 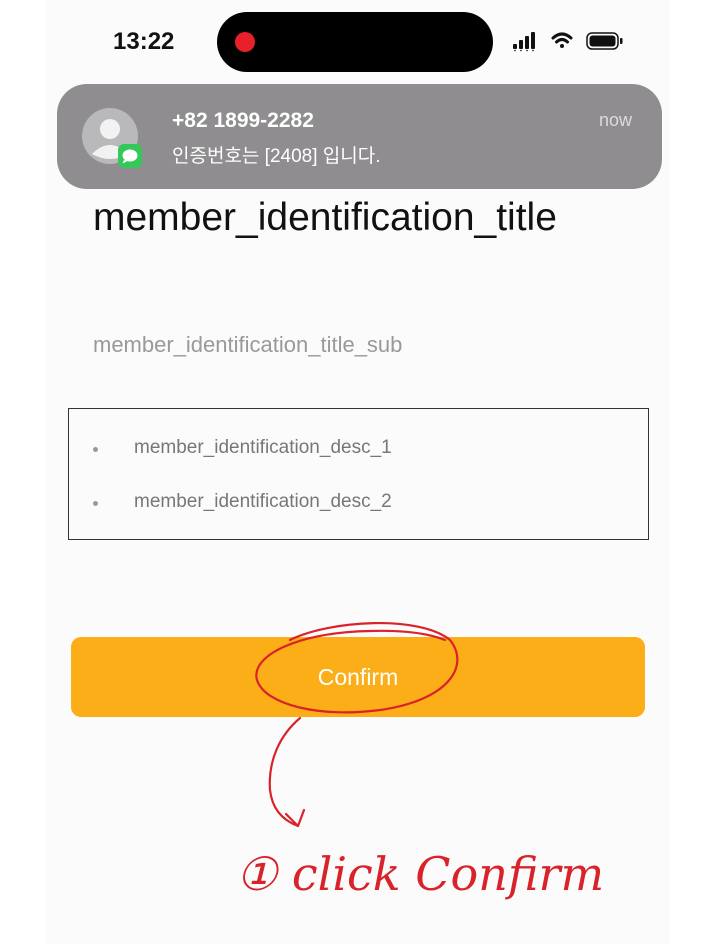 What do you see at coordinates (615, 120) in the screenshot?
I see `notification-time: now` at bounding box center [615, 120].